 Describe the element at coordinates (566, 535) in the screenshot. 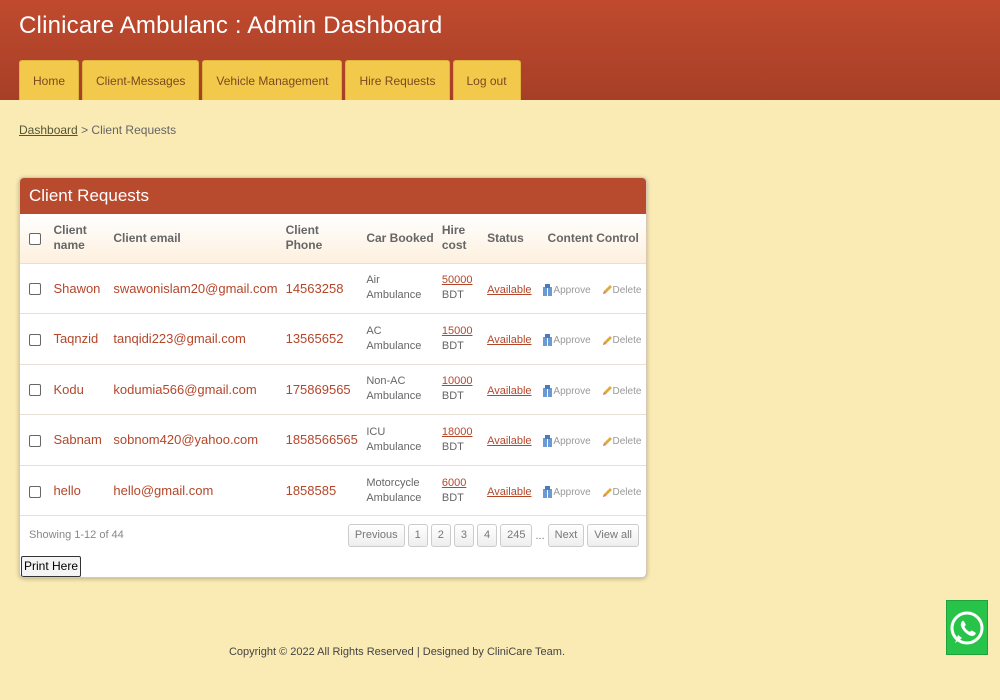

I see `pagination-next: Next` at that location.